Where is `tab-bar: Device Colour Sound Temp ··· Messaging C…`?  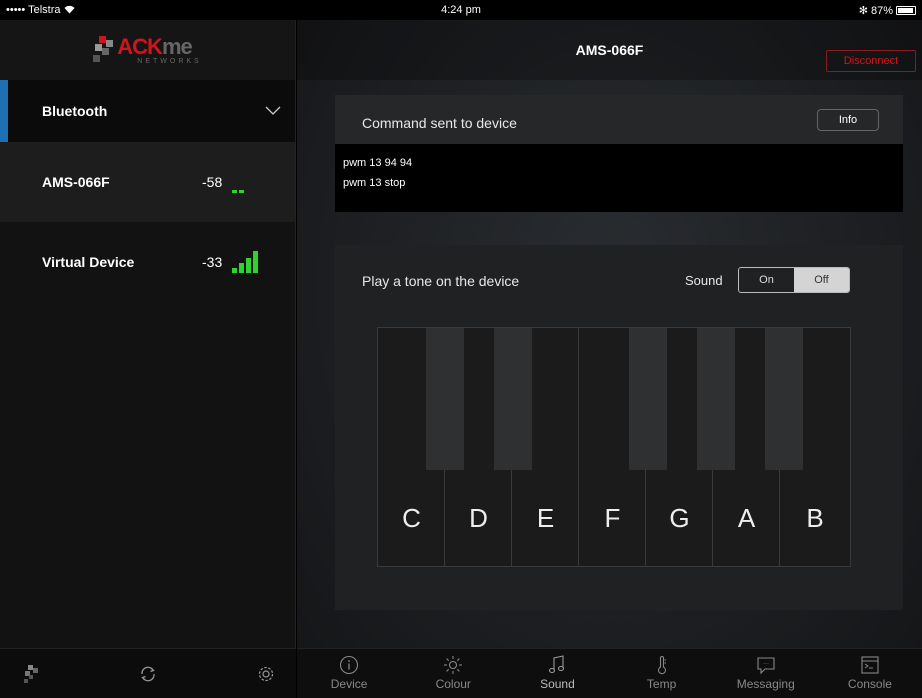
tab-bar: Device Colour Sound Temp ··· Messaging C… is located at coordinates (609, 673).